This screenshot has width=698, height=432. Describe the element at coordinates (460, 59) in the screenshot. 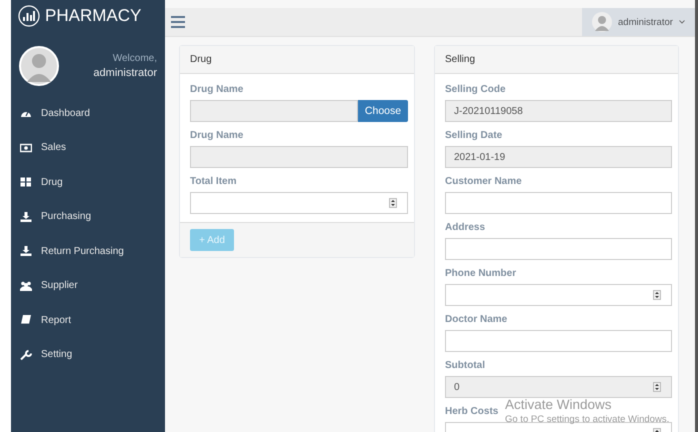

I see `panel-title: Selling` at that location.